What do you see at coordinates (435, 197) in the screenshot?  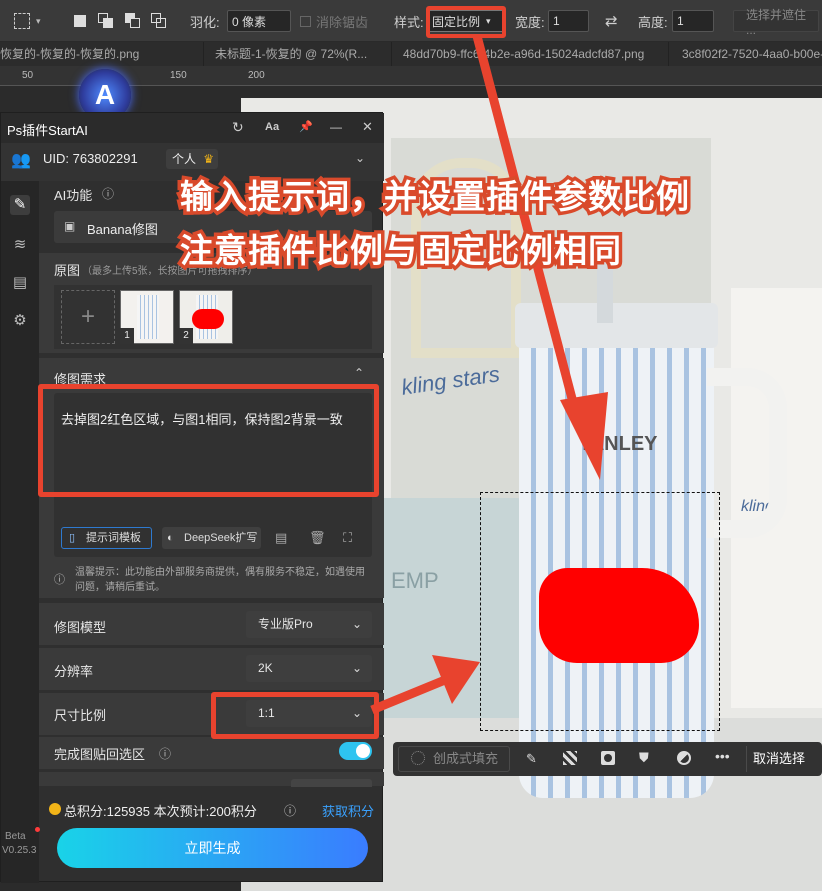 I see `annotation-line-1: 输入提示词，并设置插件参数比例` at bounding box center [435, 197].